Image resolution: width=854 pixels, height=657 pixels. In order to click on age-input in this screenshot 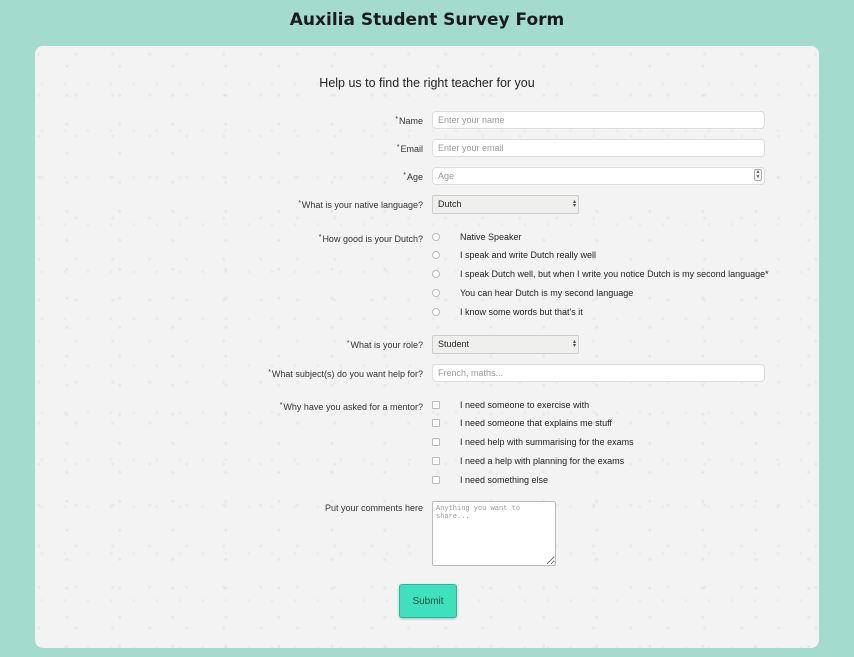, I will do `click(598, 176)`.